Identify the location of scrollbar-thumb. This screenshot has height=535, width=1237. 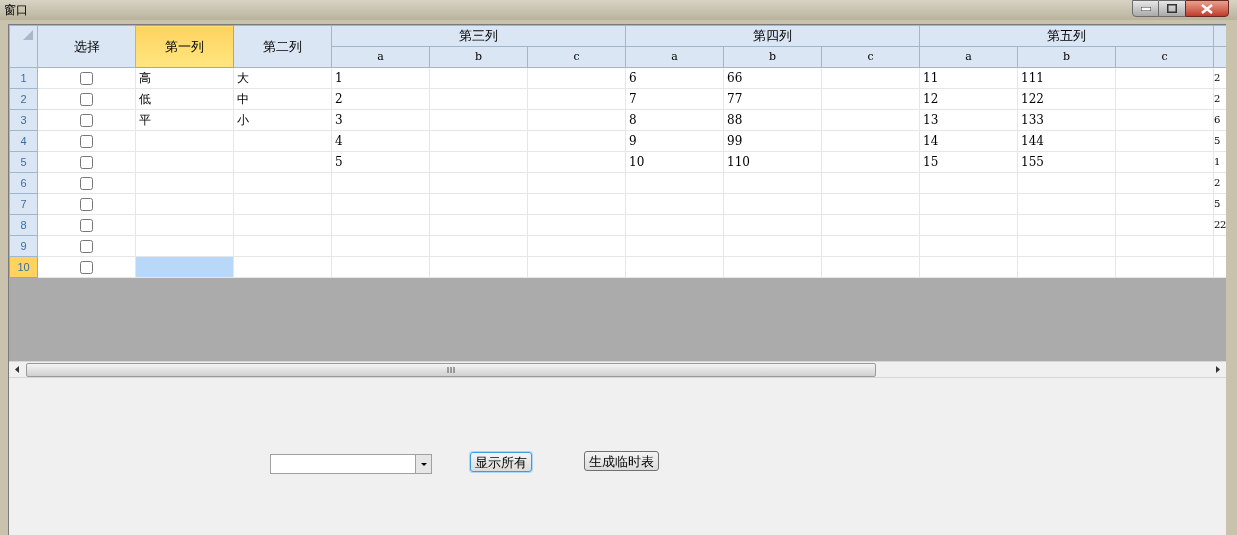
(451, 369).